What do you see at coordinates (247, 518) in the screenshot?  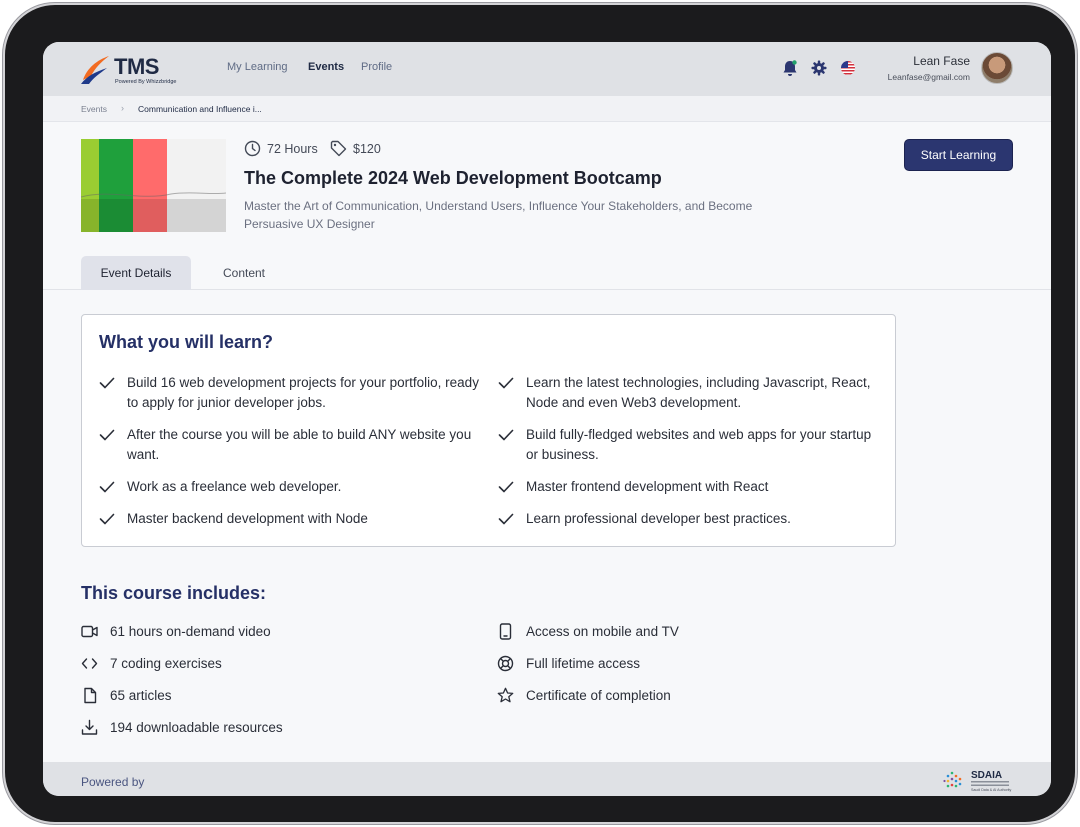 I see `learn-item-text: Master backend development with Node` at bounding box center [247, 518].